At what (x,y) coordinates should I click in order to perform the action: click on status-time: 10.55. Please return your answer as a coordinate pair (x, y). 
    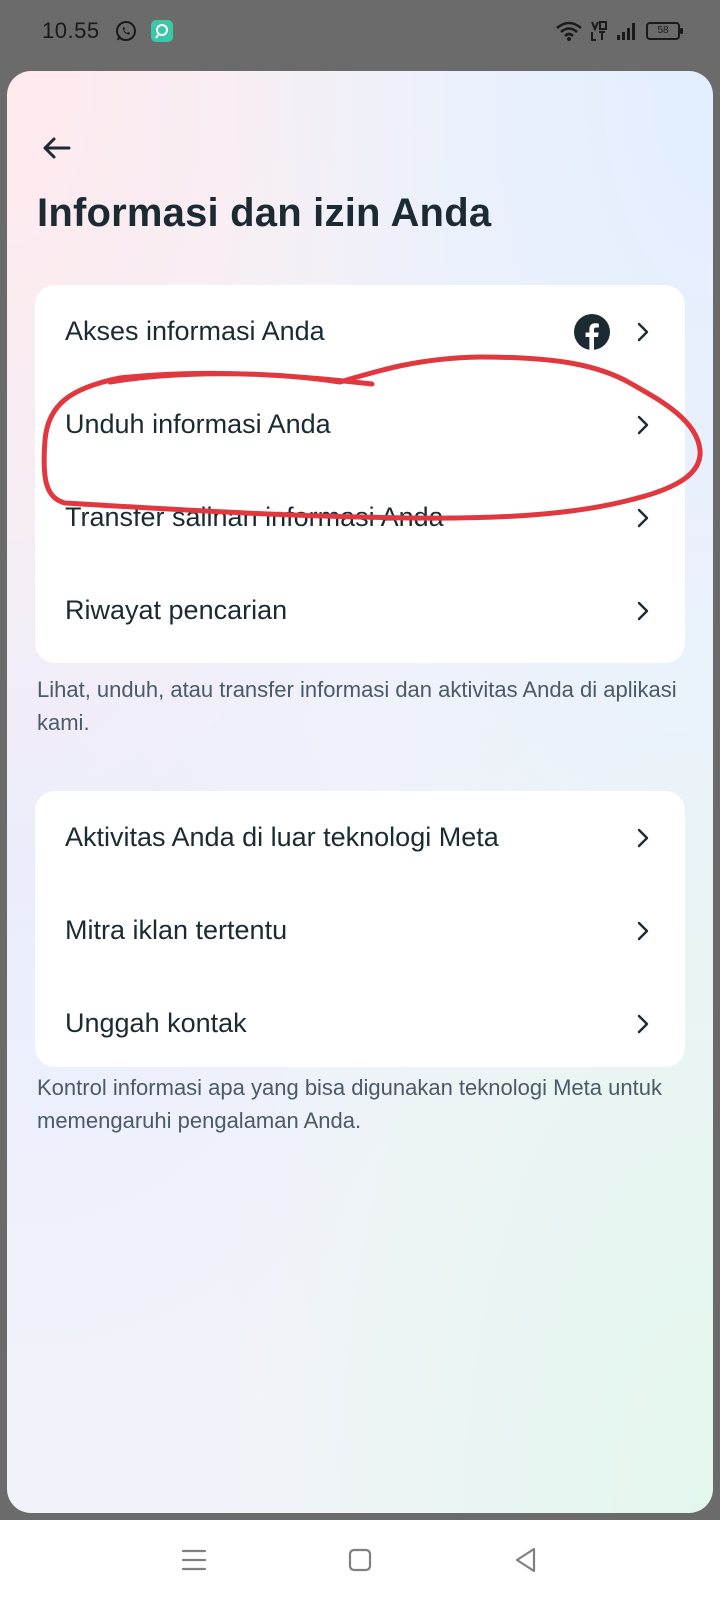
    Looking at the image, I should click on (71, 30).